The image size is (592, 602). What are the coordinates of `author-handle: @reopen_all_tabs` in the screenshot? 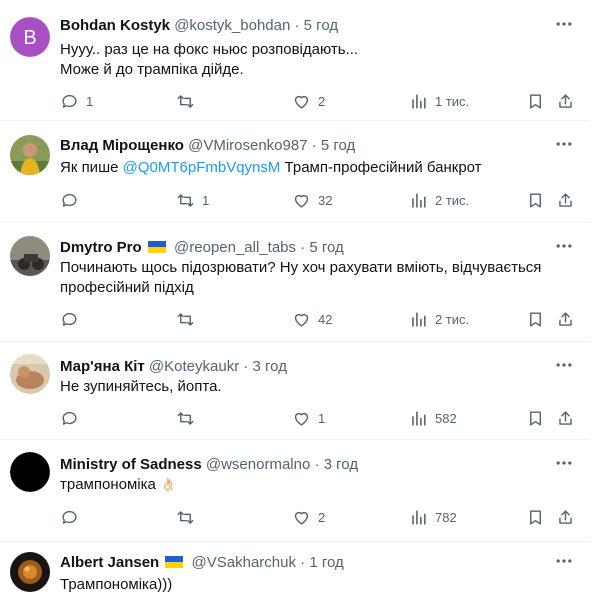 It's located at (235, 247).